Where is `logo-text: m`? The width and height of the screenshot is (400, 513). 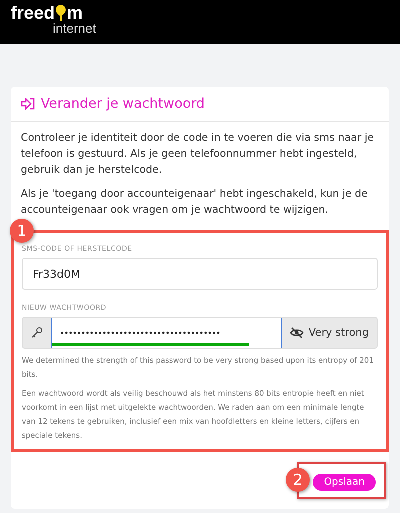
logo-text: m is located at coordinates (75, 13).